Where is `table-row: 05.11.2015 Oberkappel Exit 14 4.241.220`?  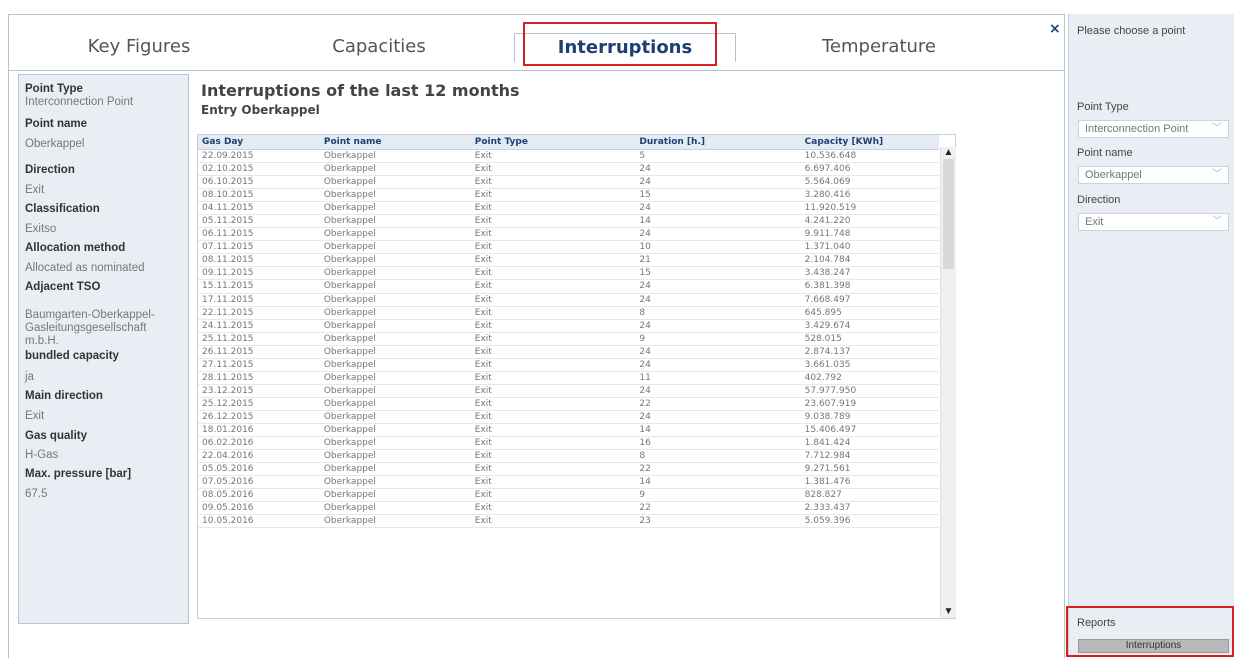
table-row: 05.11.2015 Oberkappel Exit 14 4.241.220 is located at coordinates (568, 221).